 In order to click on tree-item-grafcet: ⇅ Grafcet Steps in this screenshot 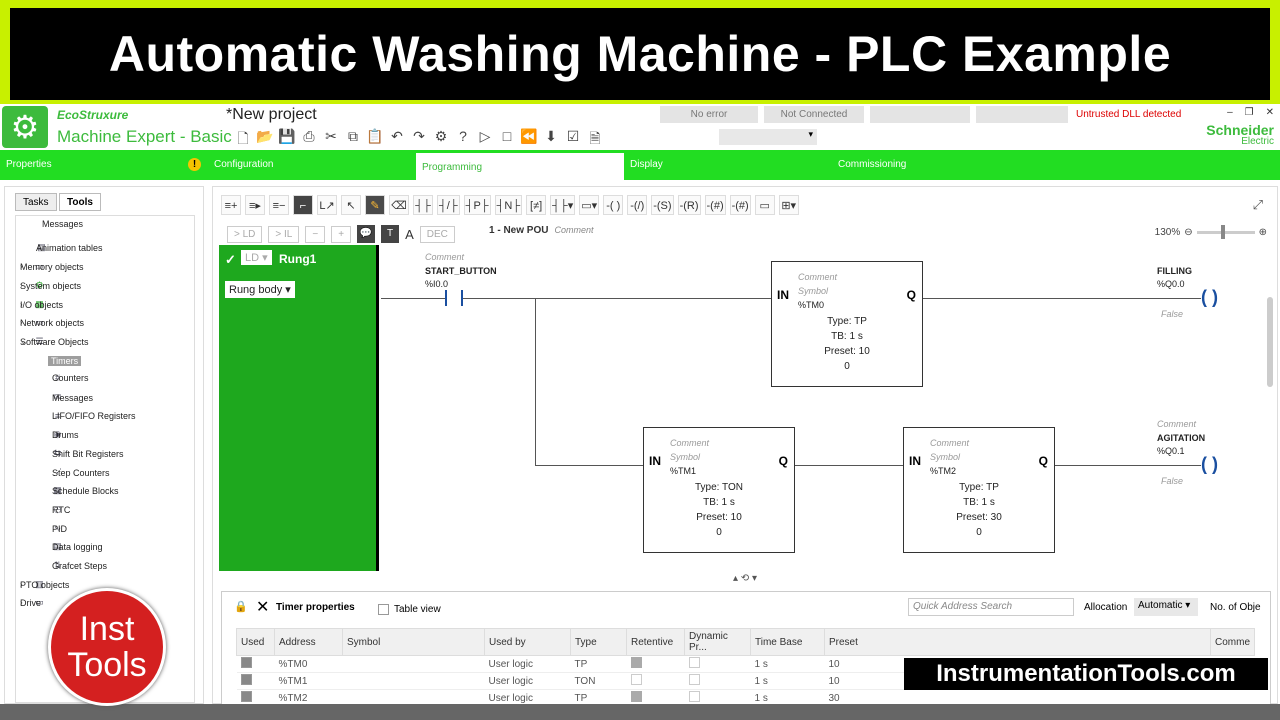, I will do `click(79, 565)`.